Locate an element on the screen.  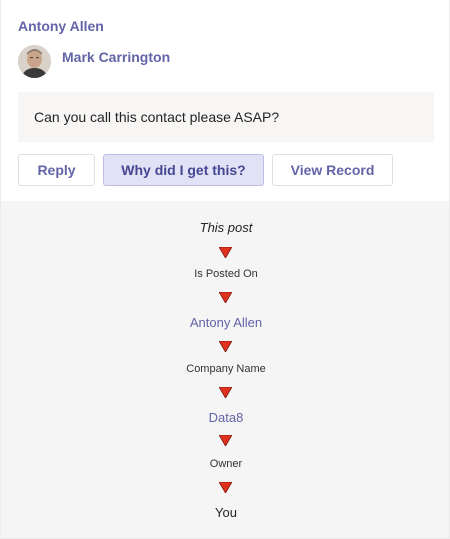
step-relationship-company-name: Company Name is located at coordinates (226, 369).